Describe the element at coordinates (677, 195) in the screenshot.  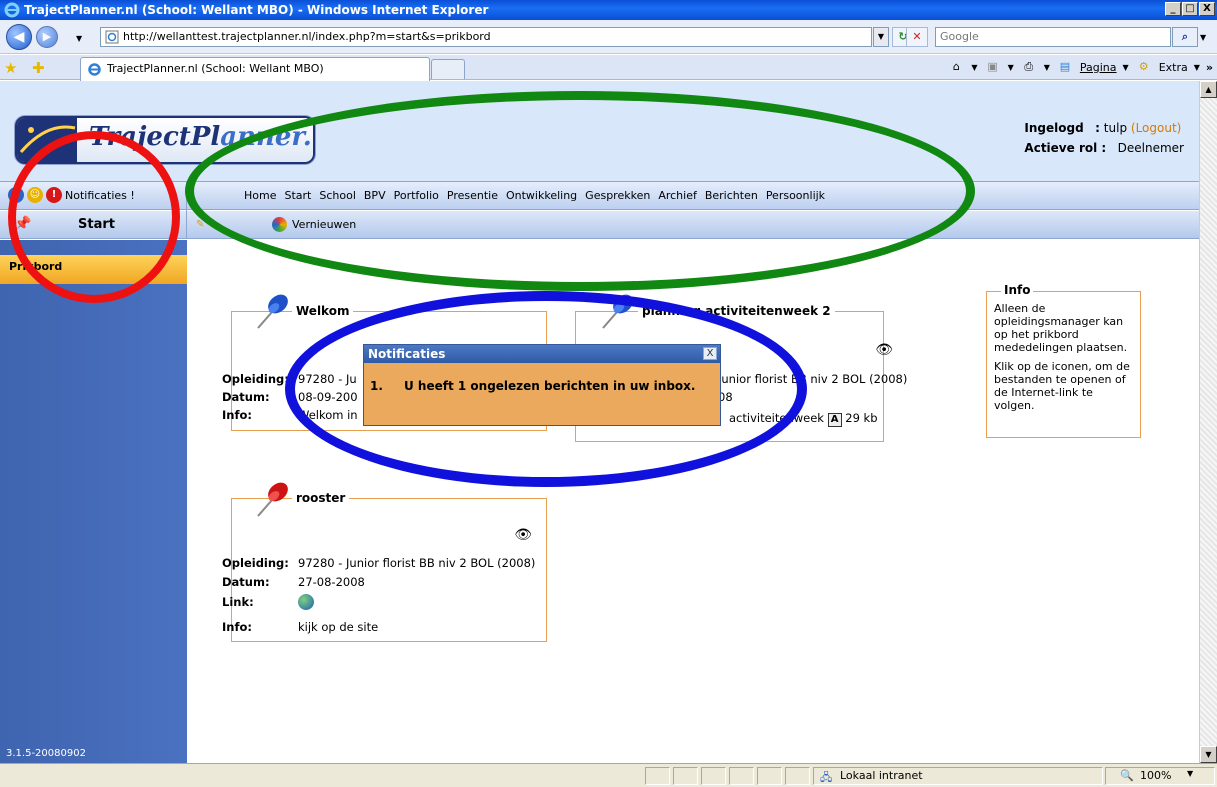
I see `menu-archief: Archief` at that location.